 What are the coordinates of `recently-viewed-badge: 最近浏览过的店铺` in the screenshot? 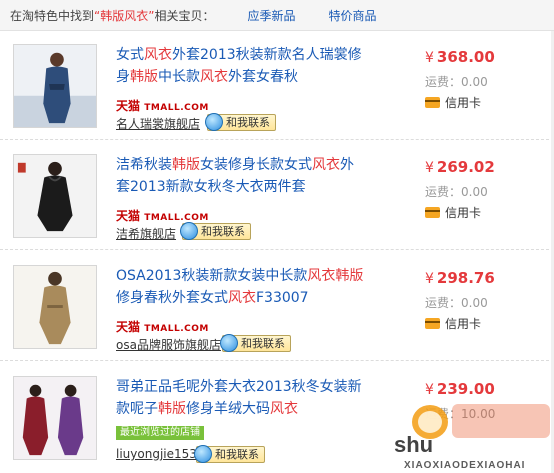 It's located at (160, 433).